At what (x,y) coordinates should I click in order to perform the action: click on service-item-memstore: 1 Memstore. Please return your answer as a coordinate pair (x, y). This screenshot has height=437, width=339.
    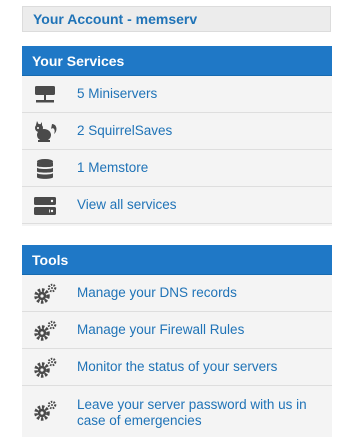
    Looking at the image, I should click on (177, 168).